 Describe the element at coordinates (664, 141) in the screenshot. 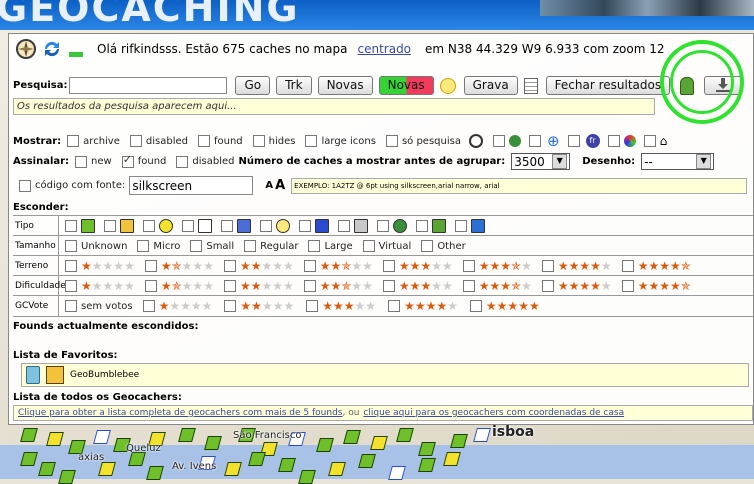

I see `house-icon: ⌂` at that location.